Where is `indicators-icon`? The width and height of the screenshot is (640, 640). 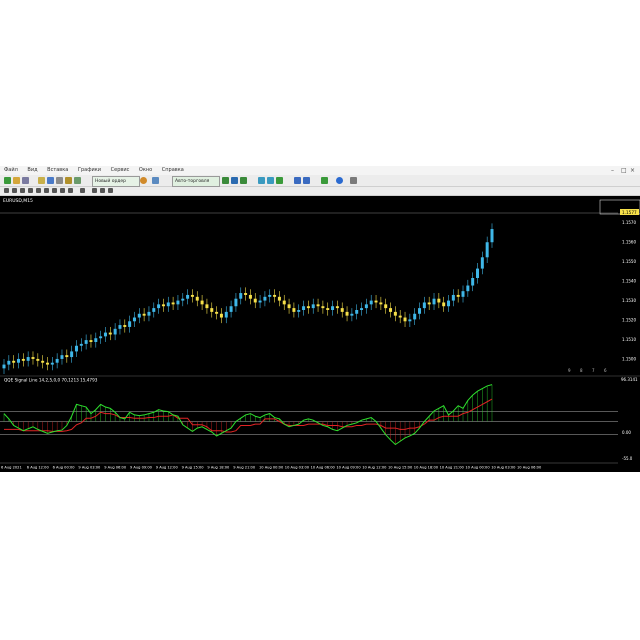 indicators-icon is located at coordinates (324, 180).